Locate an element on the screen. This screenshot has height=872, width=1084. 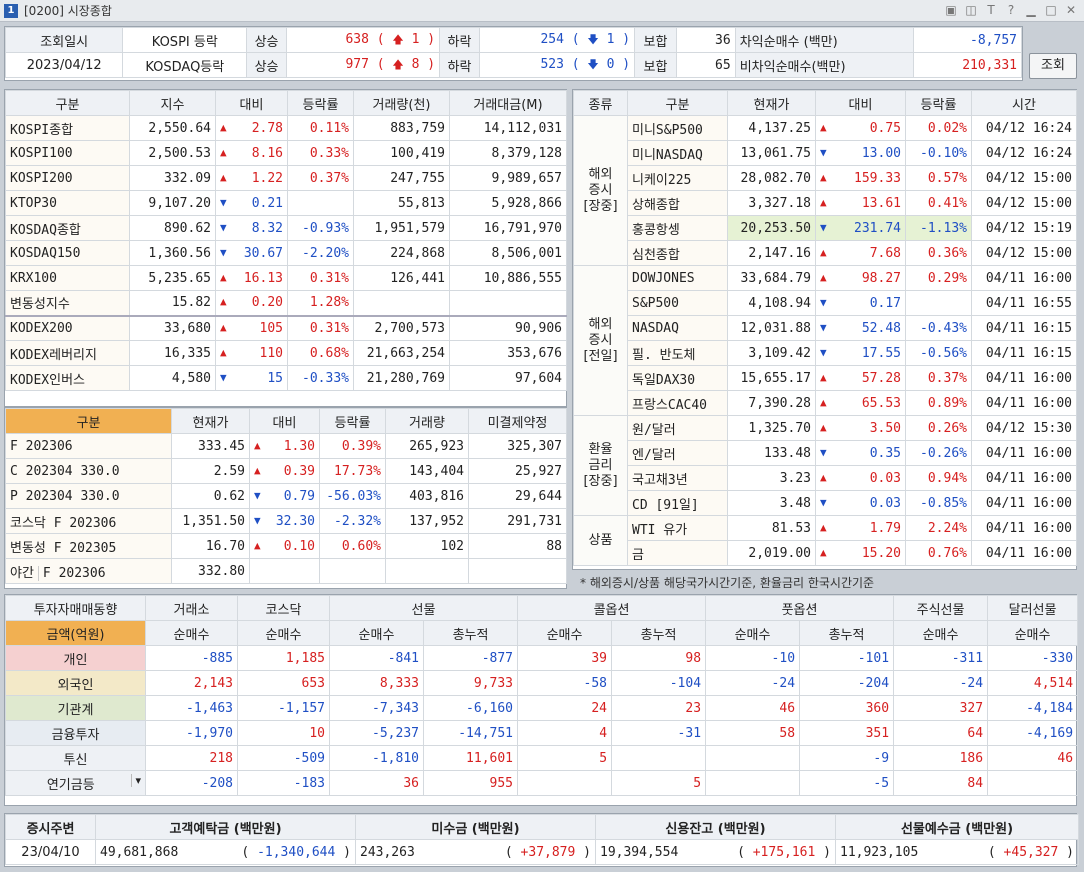
deriv-header: 구분 is located at coordinates (88, 421).